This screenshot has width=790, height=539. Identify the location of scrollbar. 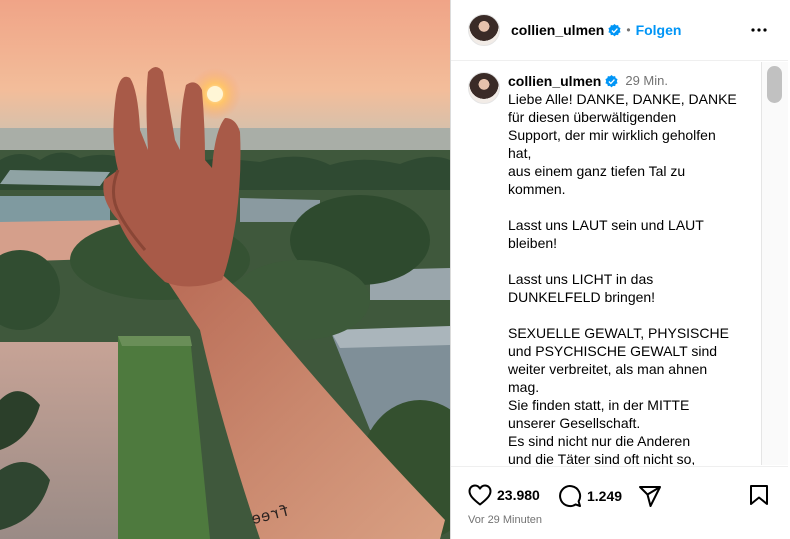
(774, 263).